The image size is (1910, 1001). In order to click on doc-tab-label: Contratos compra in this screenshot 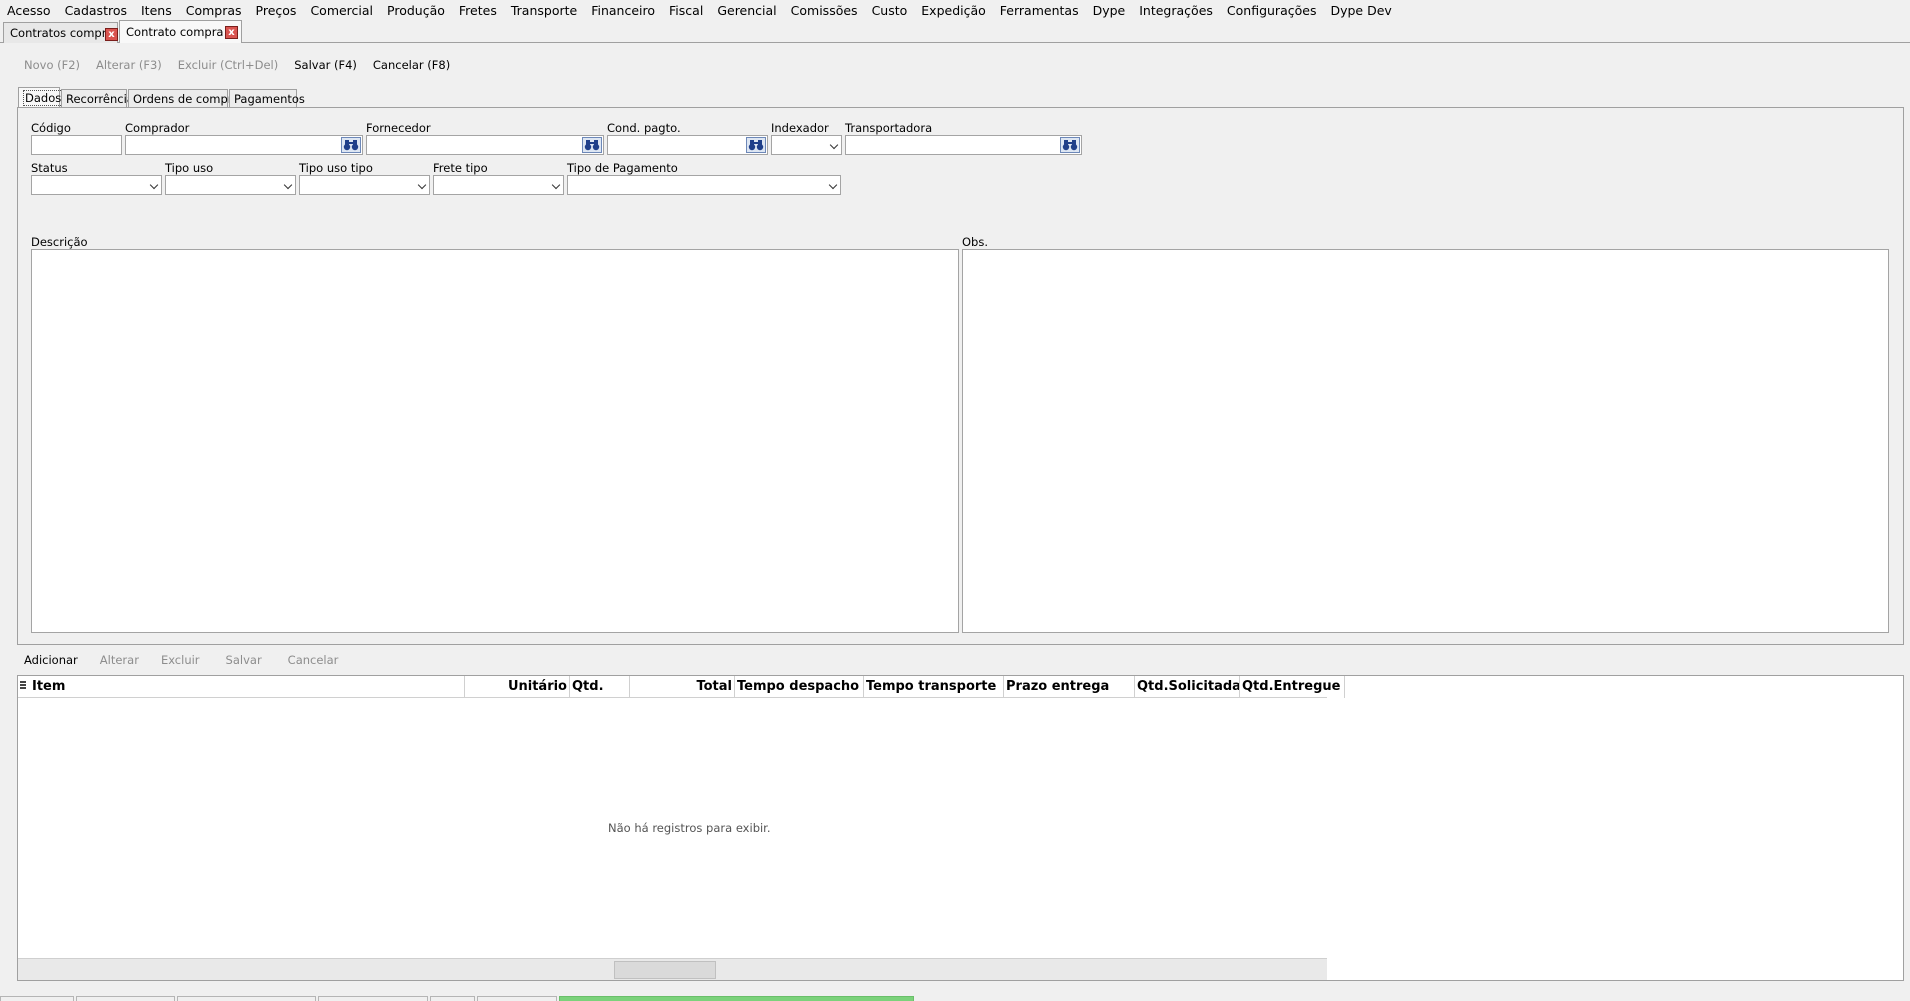, I will do `click(62, 33)`.